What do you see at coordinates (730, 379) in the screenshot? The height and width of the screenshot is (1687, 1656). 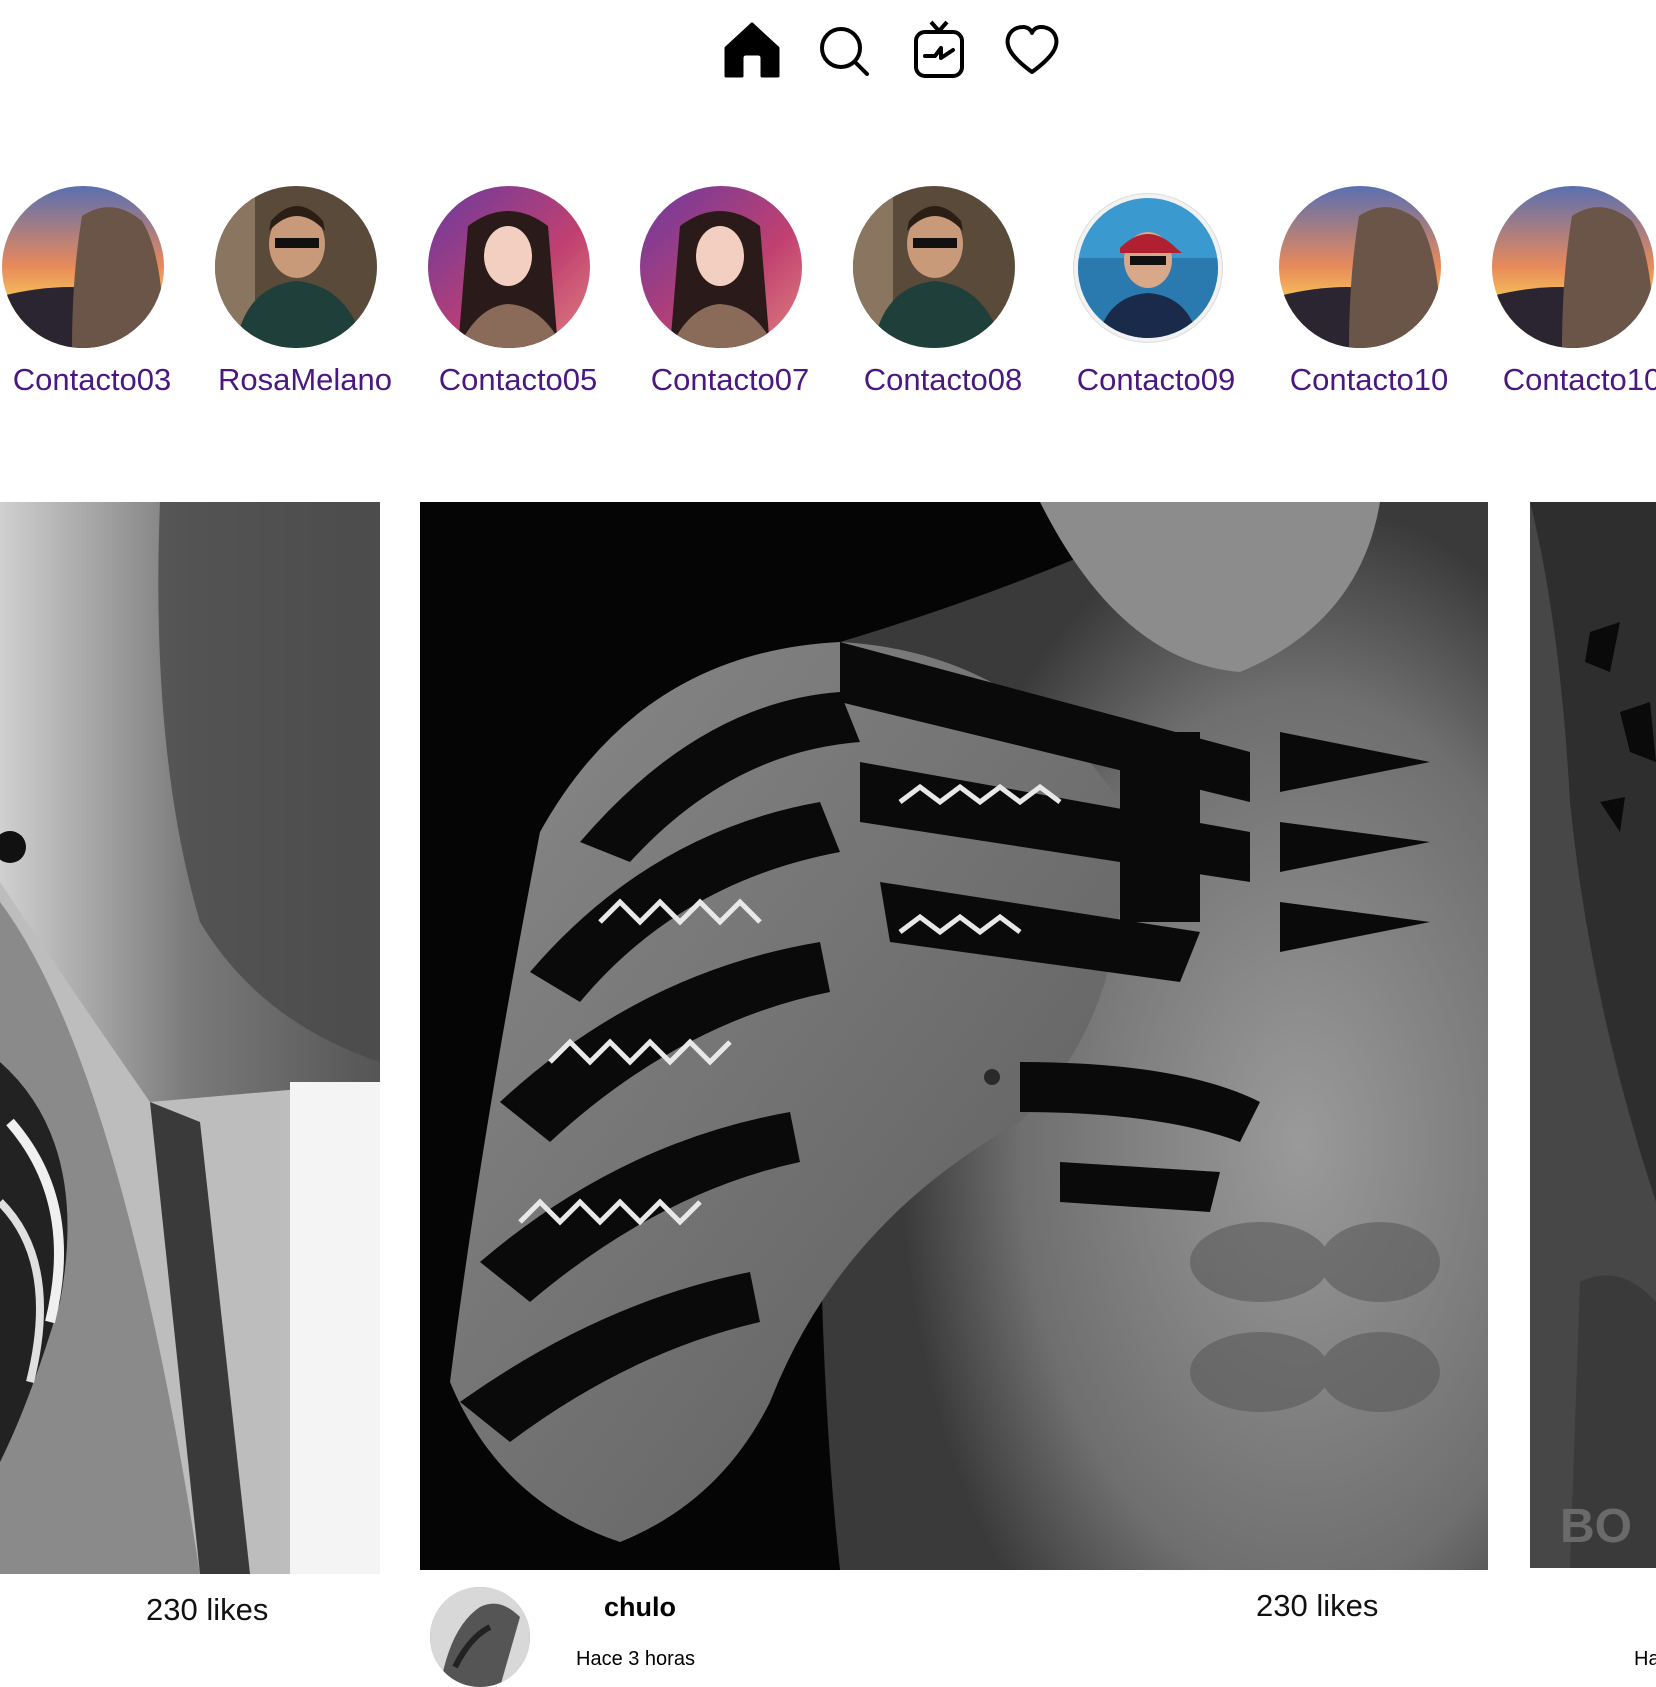 I see `story-name: Contacto07` at bounding box center [730, 379].